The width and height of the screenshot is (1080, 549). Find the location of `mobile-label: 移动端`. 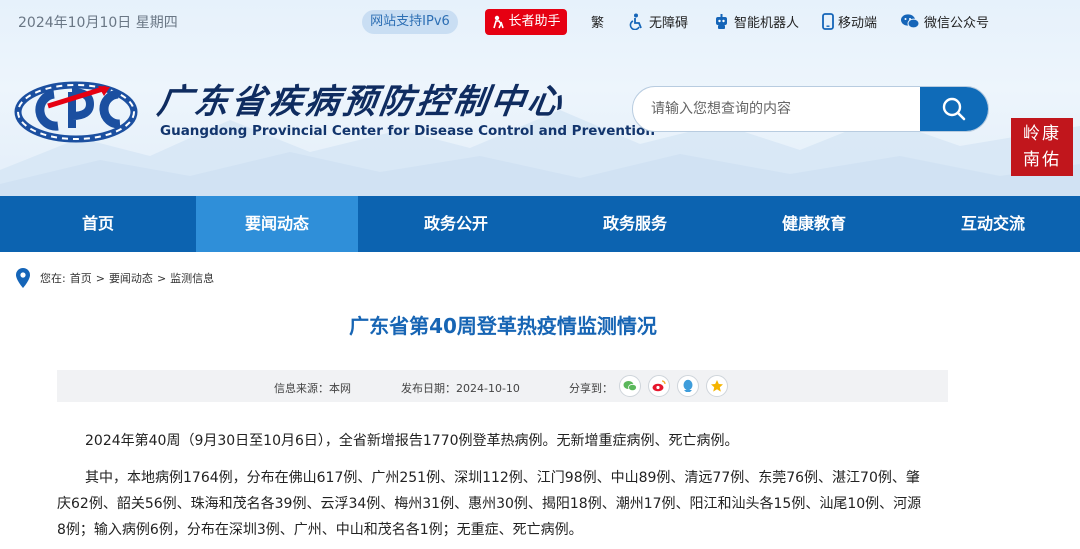

mobile-label: 移动端 is located at coordinates (858, 23).